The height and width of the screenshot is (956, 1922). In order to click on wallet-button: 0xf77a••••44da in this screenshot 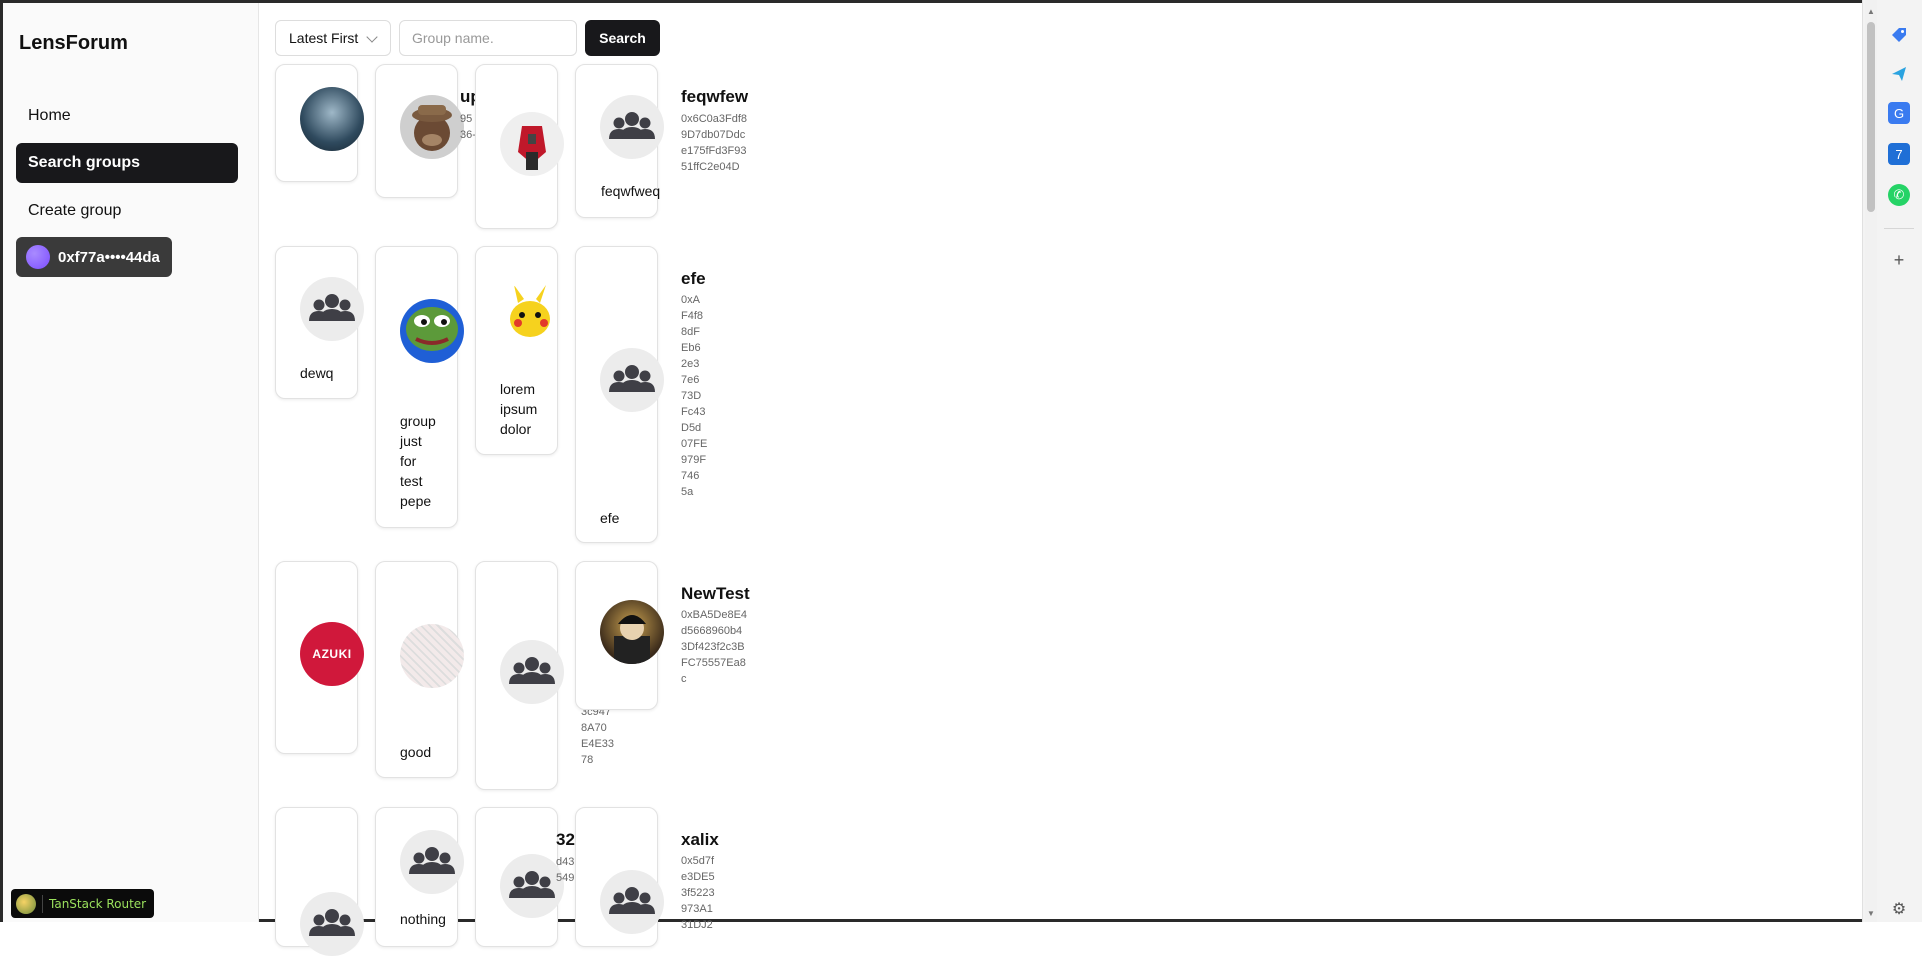, I will do `click(94, 257)`.